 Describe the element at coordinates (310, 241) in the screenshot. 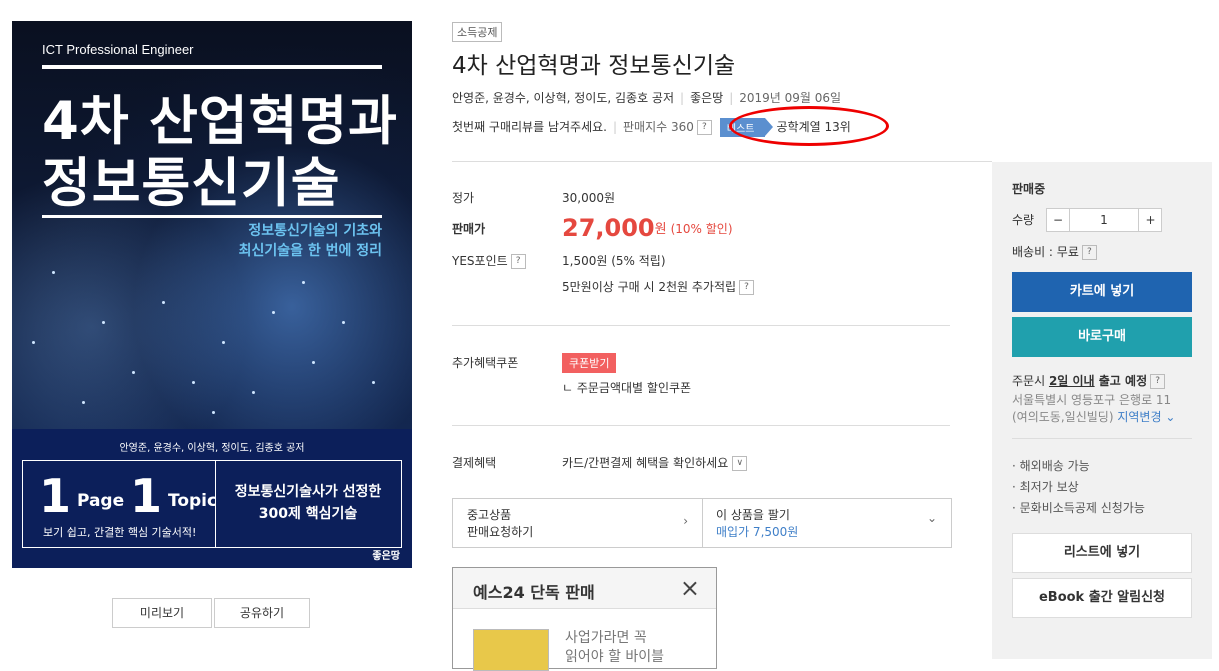

I see `cover-description: 정보통신기술의 기초와 최신기술을 한 번에 정리` at that location.